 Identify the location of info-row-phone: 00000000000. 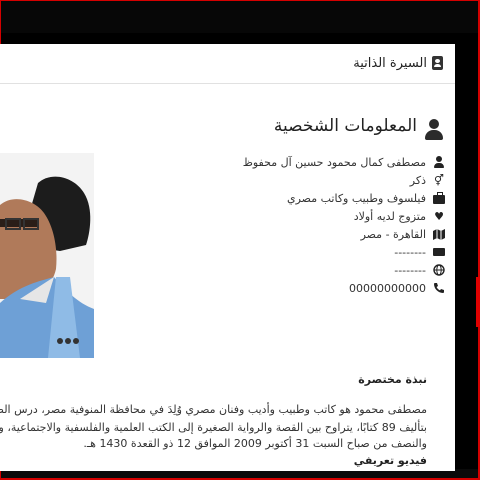
(335, 288).